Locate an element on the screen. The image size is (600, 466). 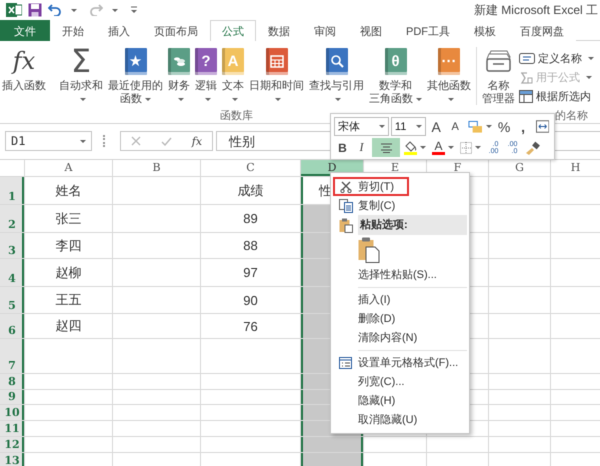
function-icon: fx is located at coordinates (24, 61).